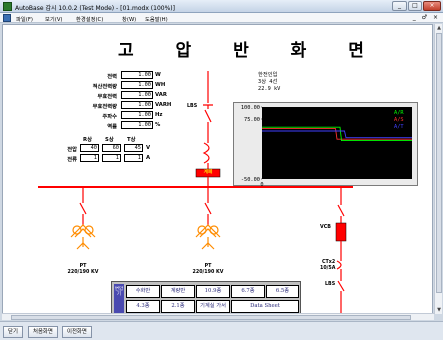 The width and height of the screenshot is (443, 340). Describe the element at coordinates (208, 272) in the screenshot. I see `pt-center-rating: 220/190 KV` at that location.